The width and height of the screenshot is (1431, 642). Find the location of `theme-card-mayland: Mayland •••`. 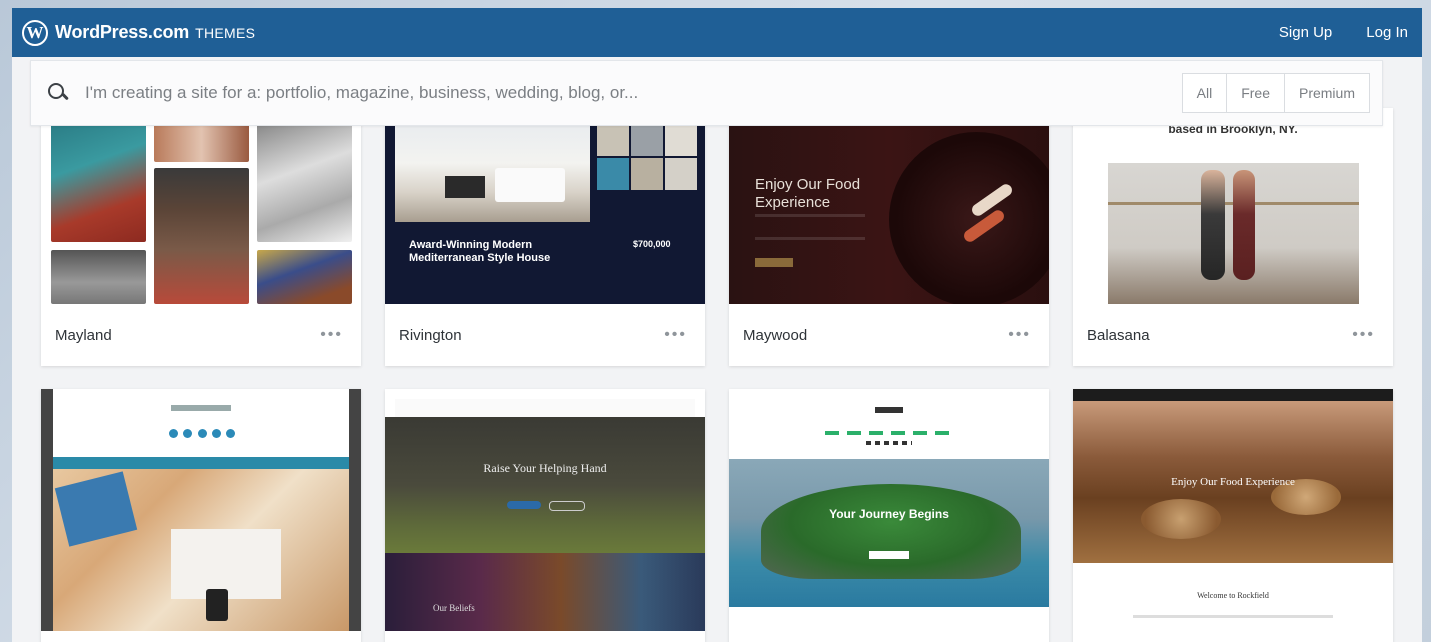

theme-card-mayland: Mayland ••• is located at coordinates (201, 237).